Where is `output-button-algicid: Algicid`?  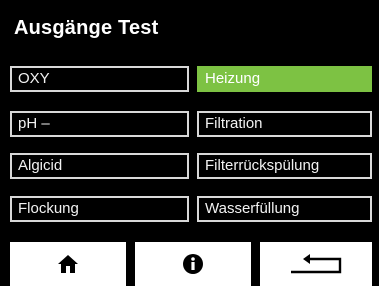
output-button-algicid: Algicid is located at coordinates (99, 166).